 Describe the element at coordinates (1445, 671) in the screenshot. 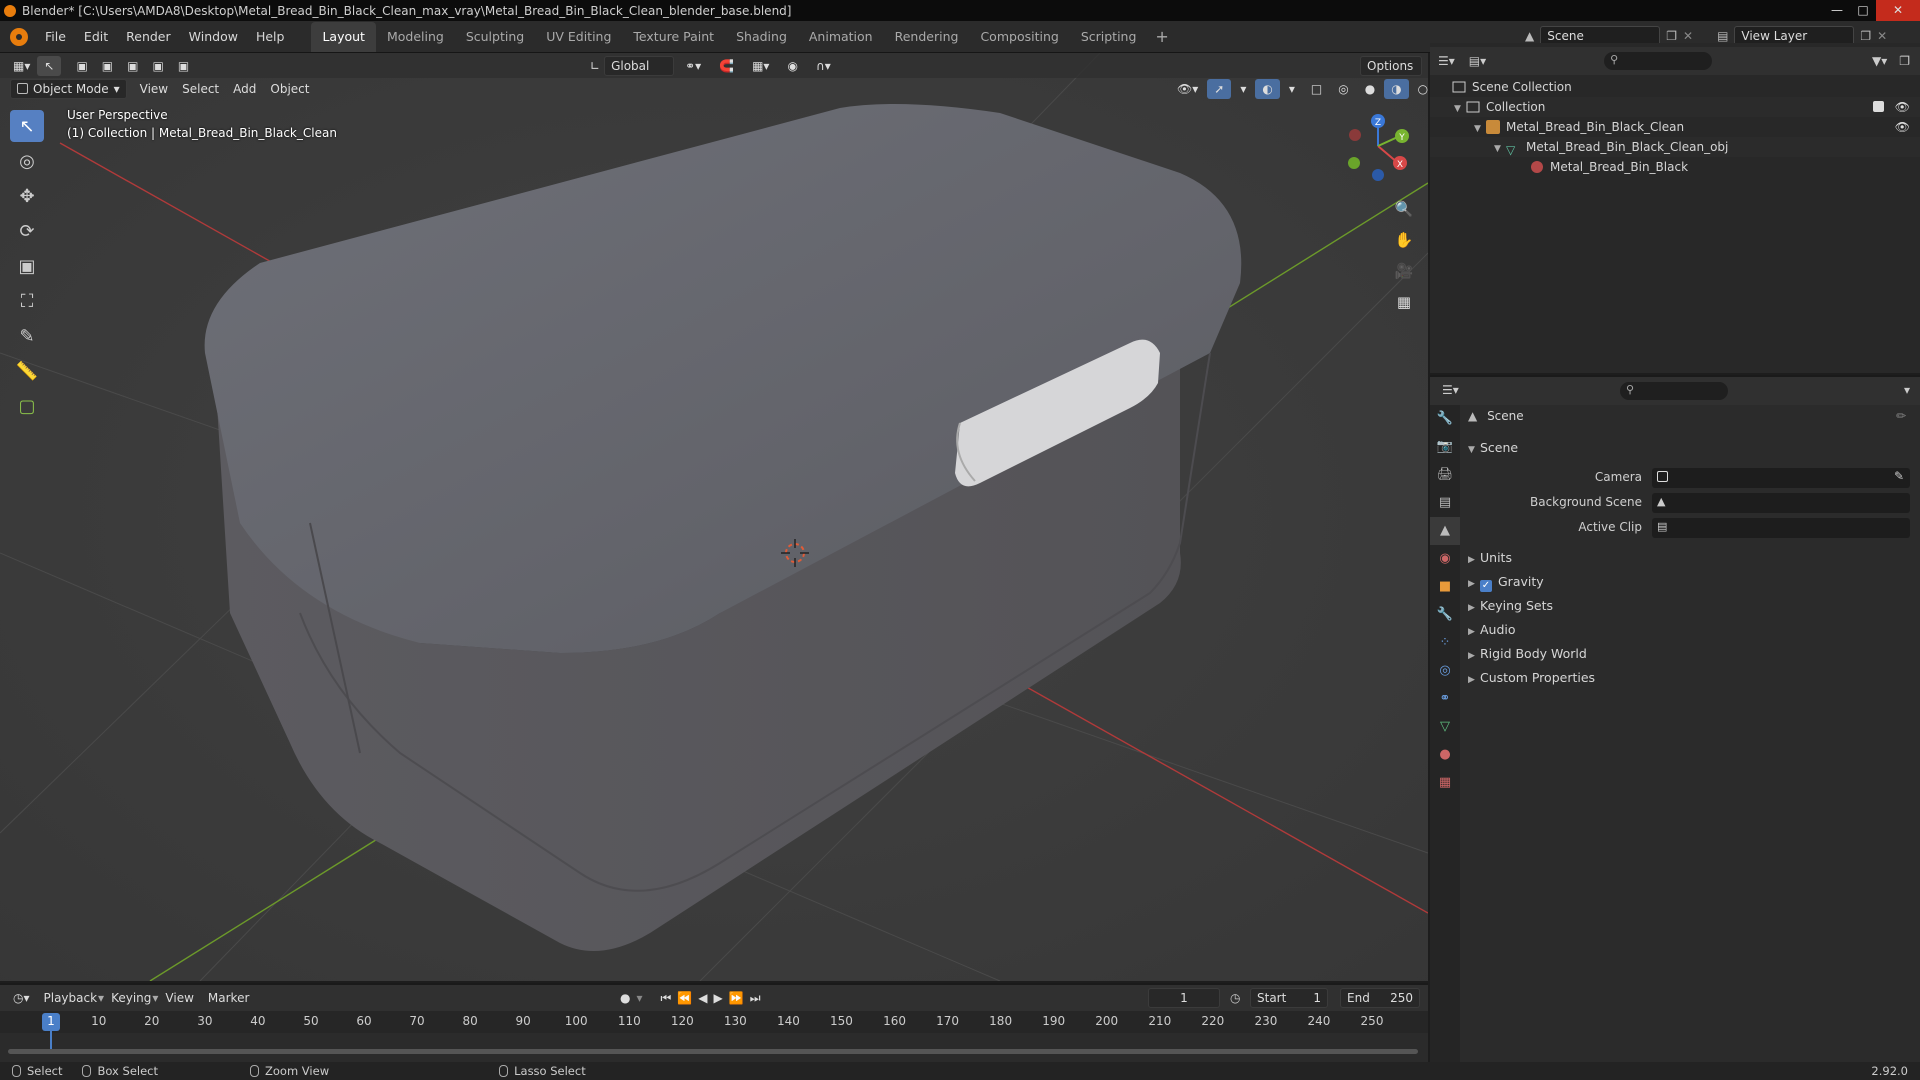

I see `physics-tab-icon: ◎` at that location.